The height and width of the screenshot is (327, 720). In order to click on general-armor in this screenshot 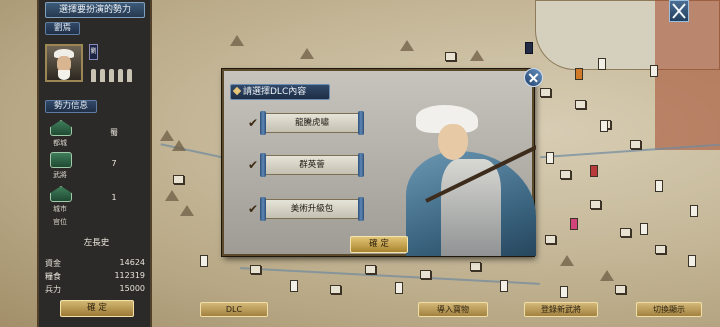, I will do `click(471, 207)`.